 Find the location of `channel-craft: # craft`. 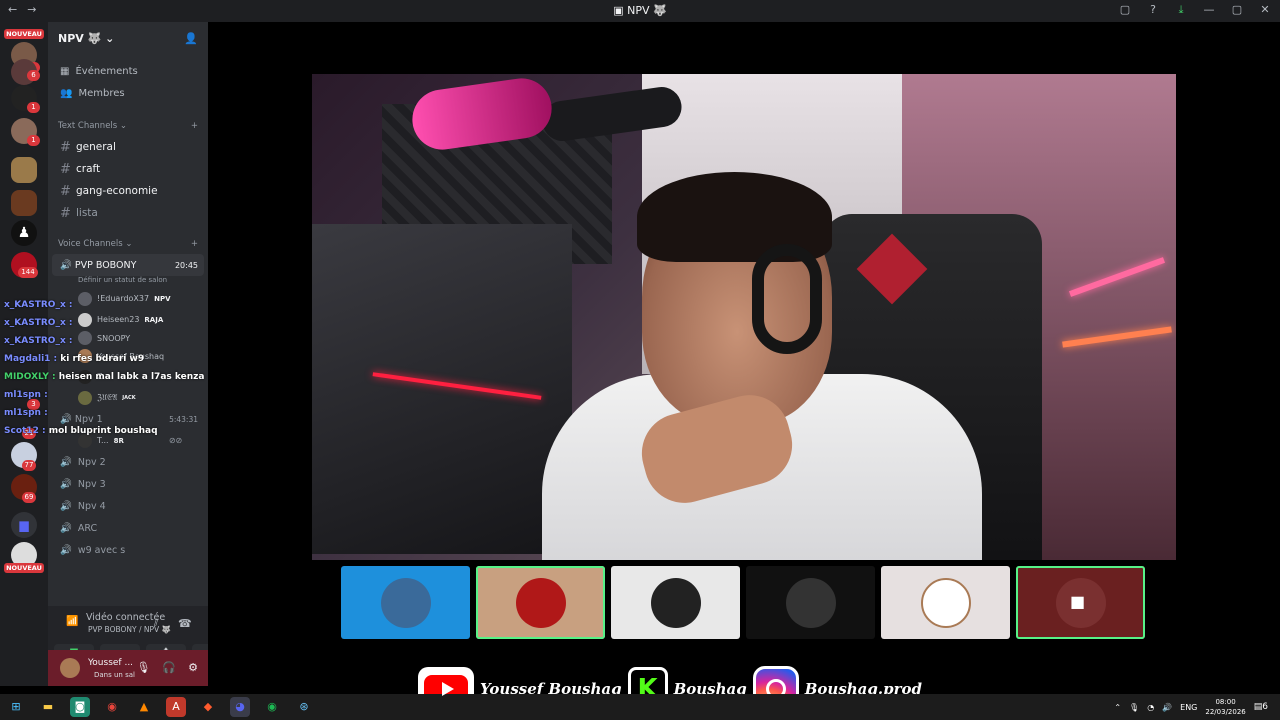

channel-craft: # craft is located at coordinates (128, 169).